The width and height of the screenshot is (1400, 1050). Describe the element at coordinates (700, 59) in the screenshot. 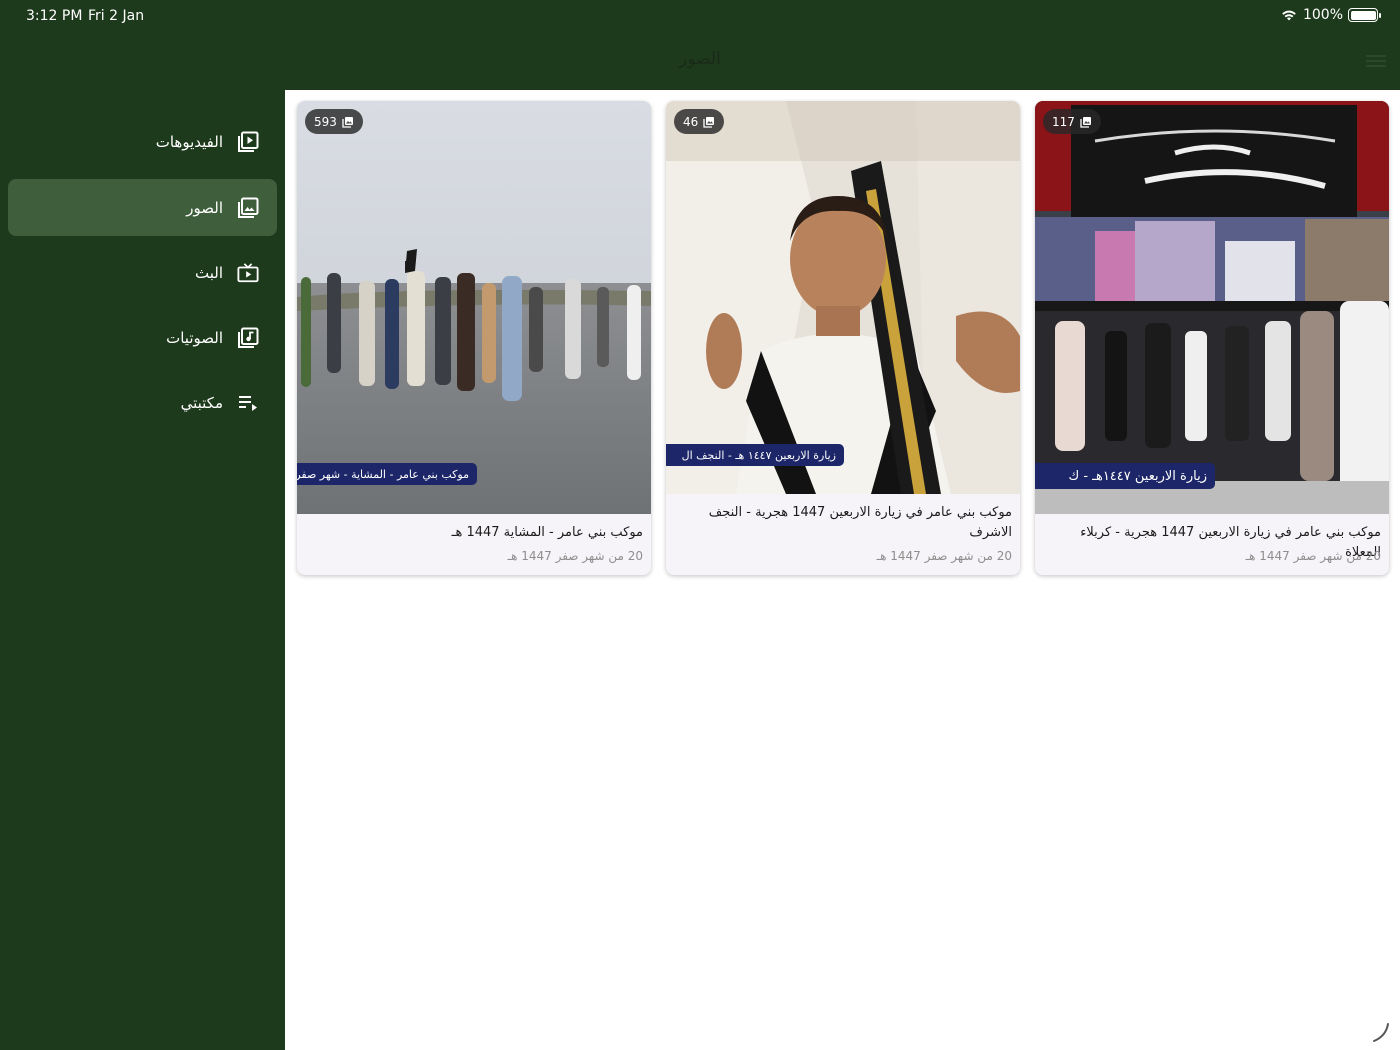

I see `page-title: الصور` at that location.